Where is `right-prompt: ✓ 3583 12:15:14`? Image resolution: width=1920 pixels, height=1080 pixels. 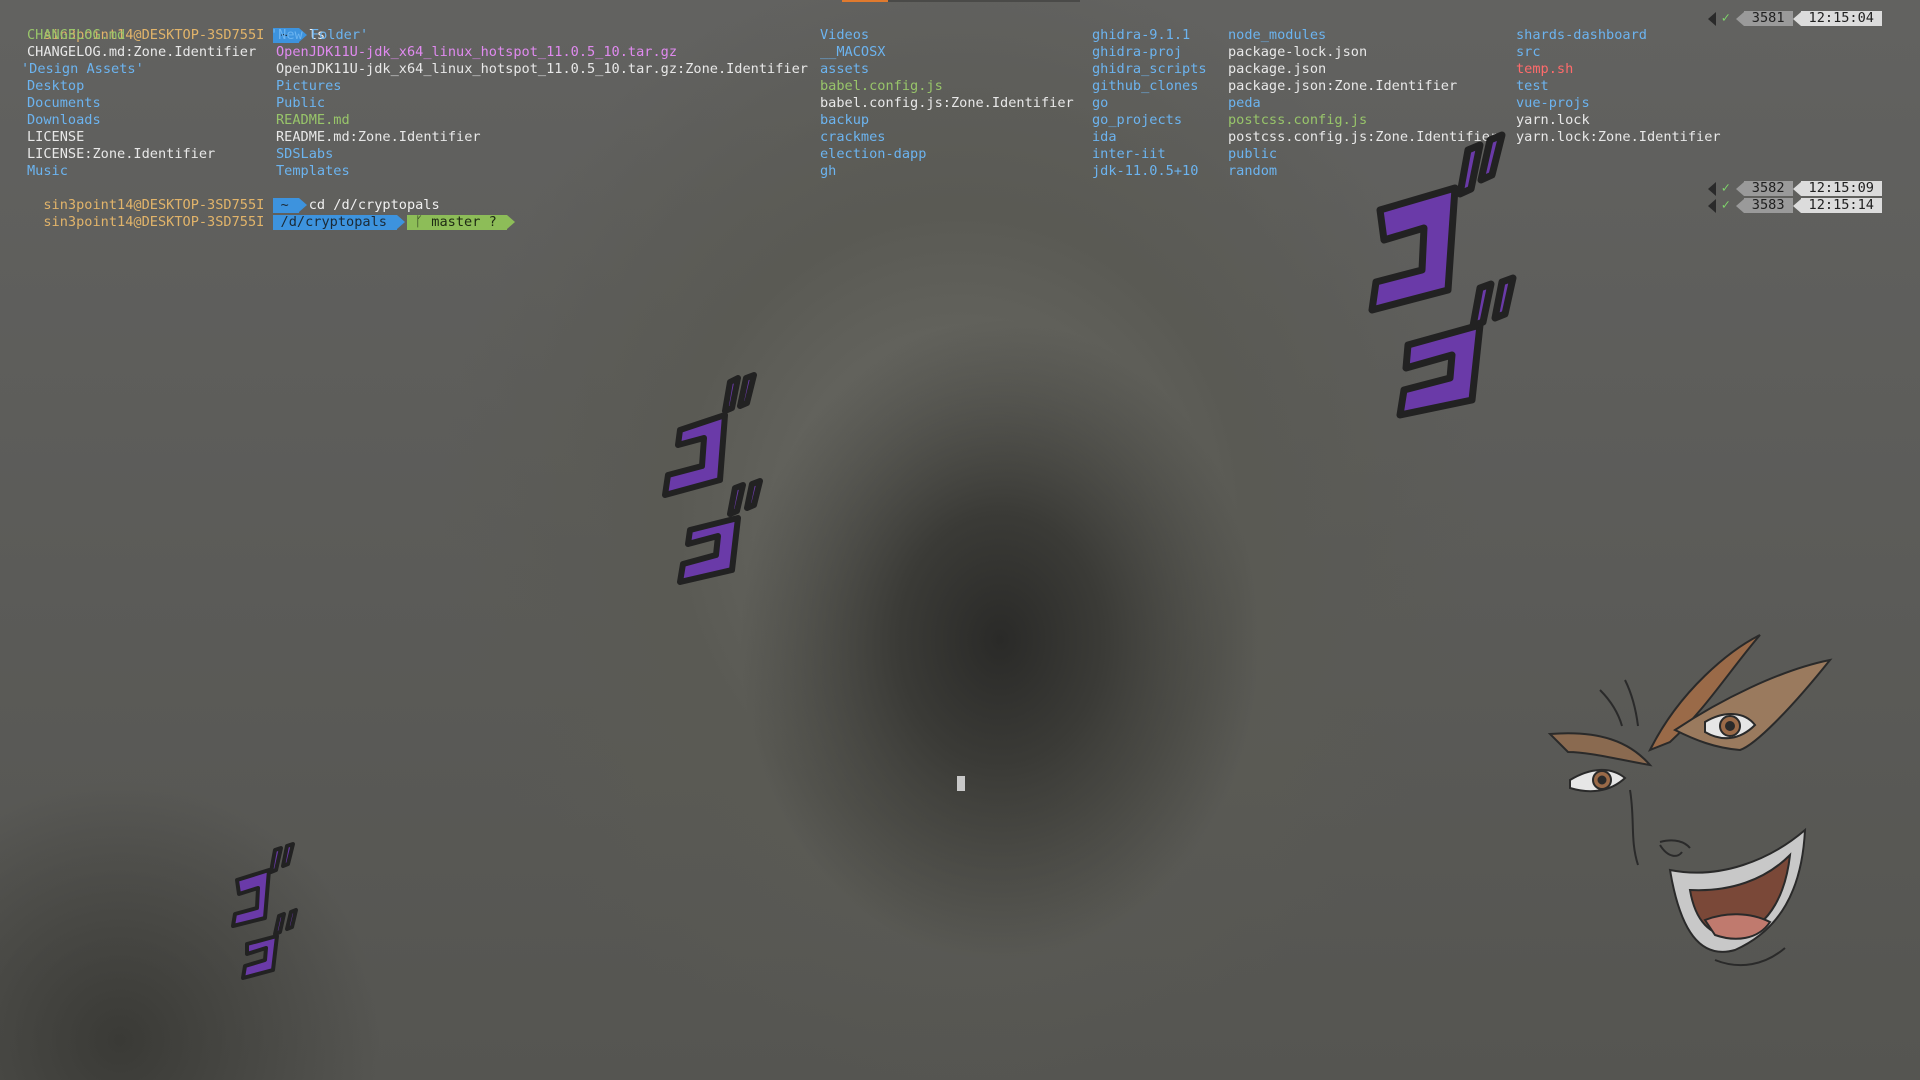
right-prompt: ✓ 3583 12:15:14 is located at coordinates (1794, 205).